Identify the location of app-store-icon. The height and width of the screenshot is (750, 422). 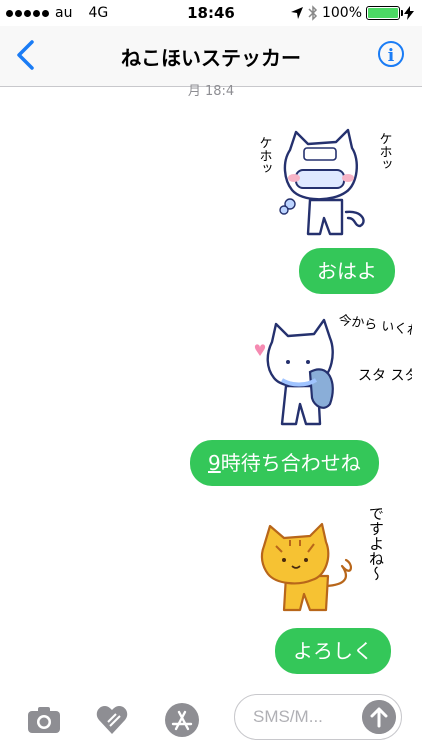
(182, 720).